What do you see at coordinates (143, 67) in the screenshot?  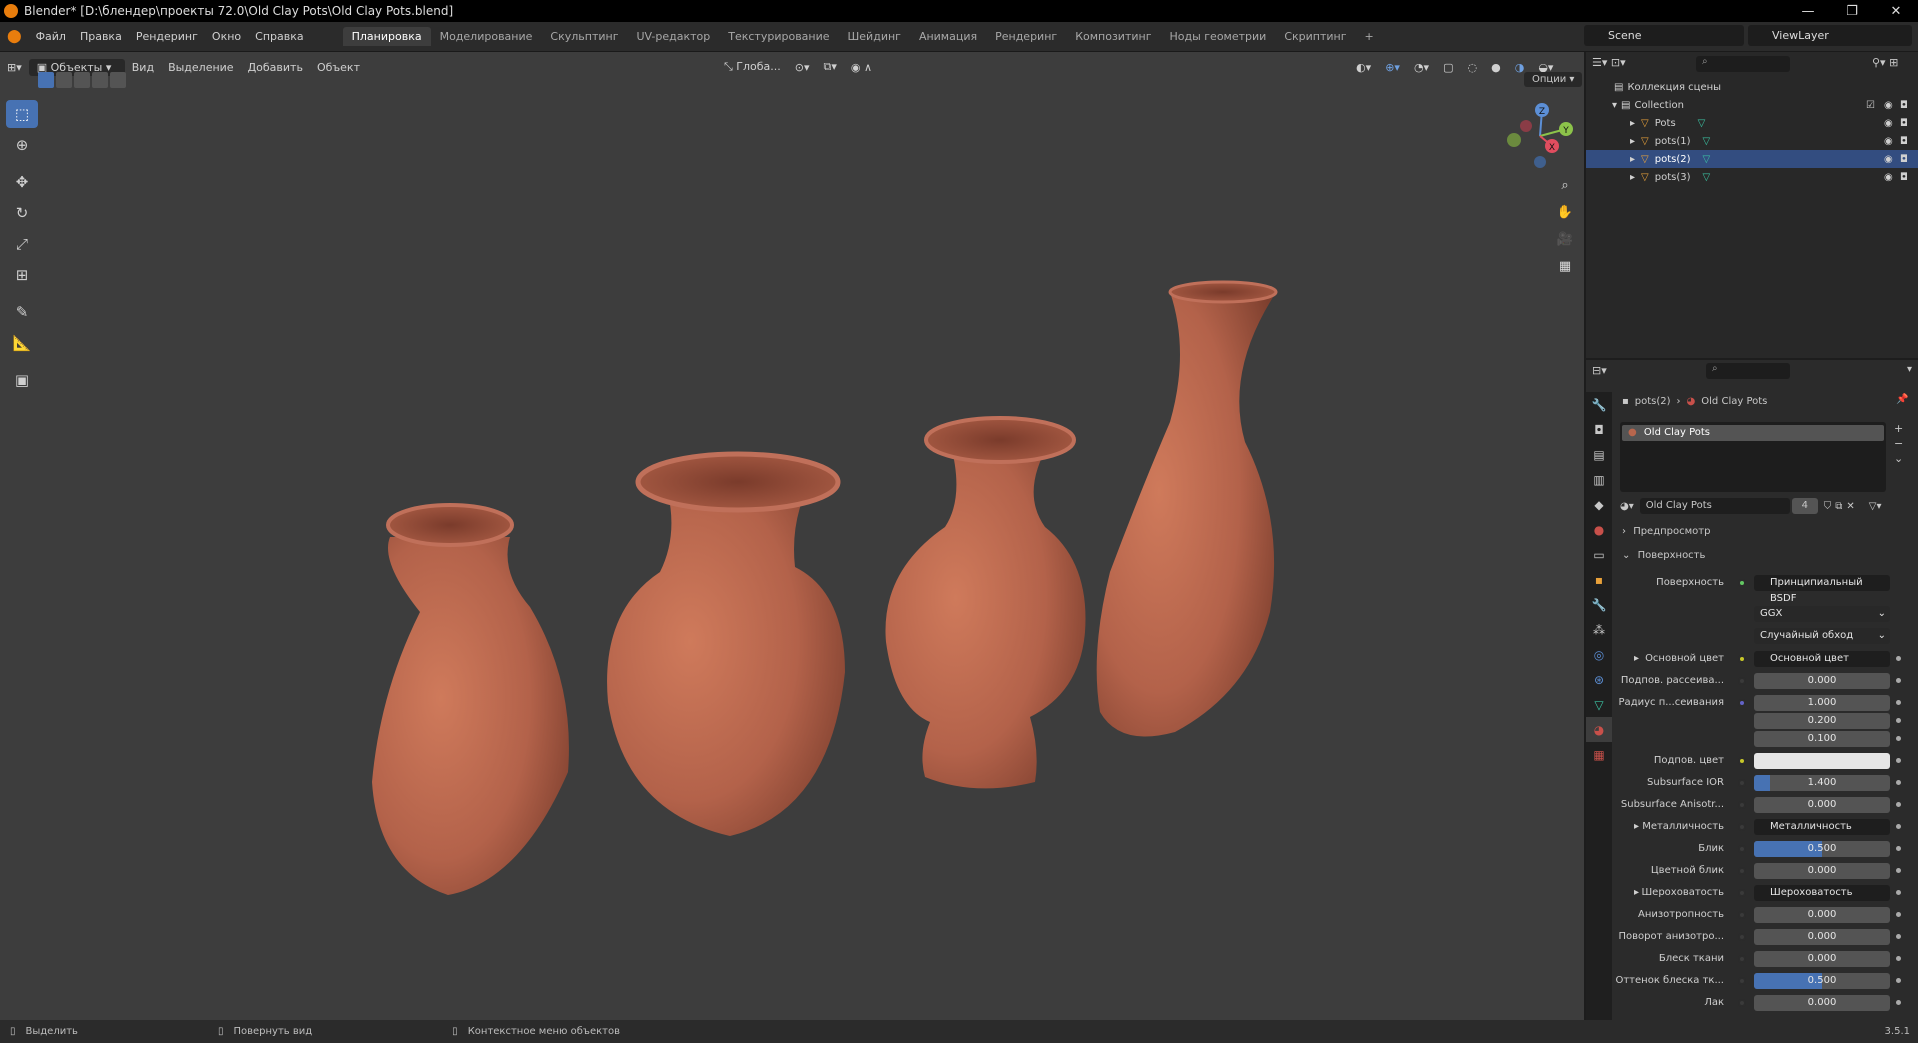 I see `viewport-menu-view: Вид` at bounding box center [143, 67].